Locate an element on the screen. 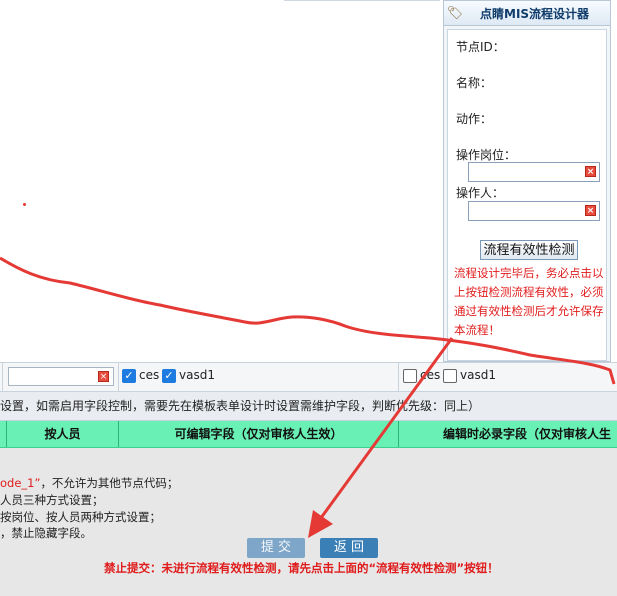 The height and width of the screenshot is (596, 617). node-code-text: ode_1” is located at coordinates (20, 483).